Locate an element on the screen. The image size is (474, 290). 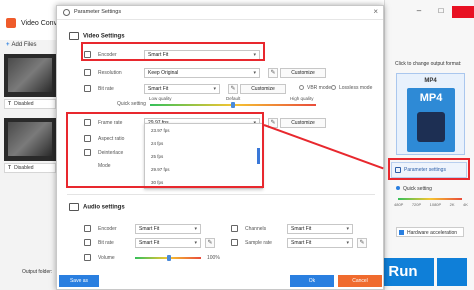
volume-icon is located at coordinates (87, 257).